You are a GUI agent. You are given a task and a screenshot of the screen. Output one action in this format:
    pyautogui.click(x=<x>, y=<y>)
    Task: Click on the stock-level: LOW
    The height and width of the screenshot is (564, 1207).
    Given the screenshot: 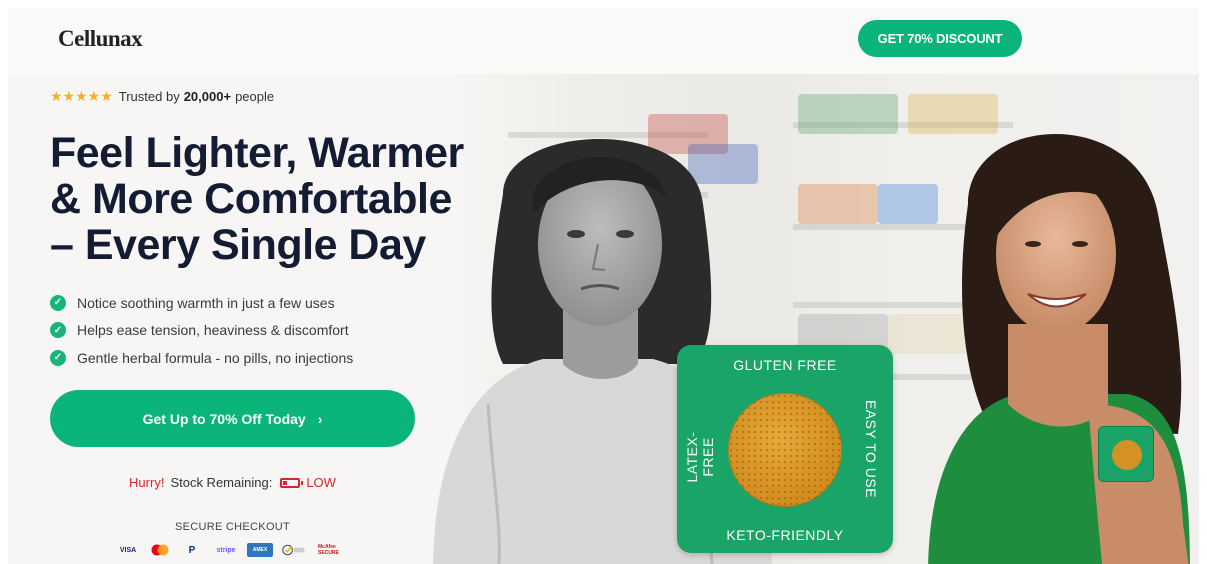 What is the action you would take?
    pyautogui.click(x=321, y=482)
    